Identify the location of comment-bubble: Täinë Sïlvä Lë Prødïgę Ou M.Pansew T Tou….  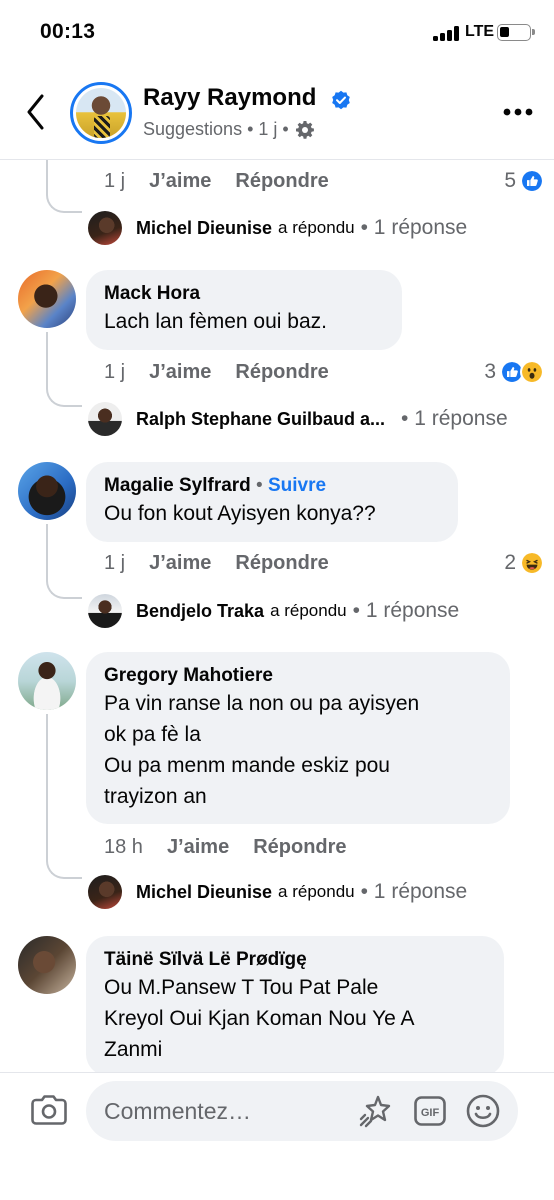
(295, 1004).